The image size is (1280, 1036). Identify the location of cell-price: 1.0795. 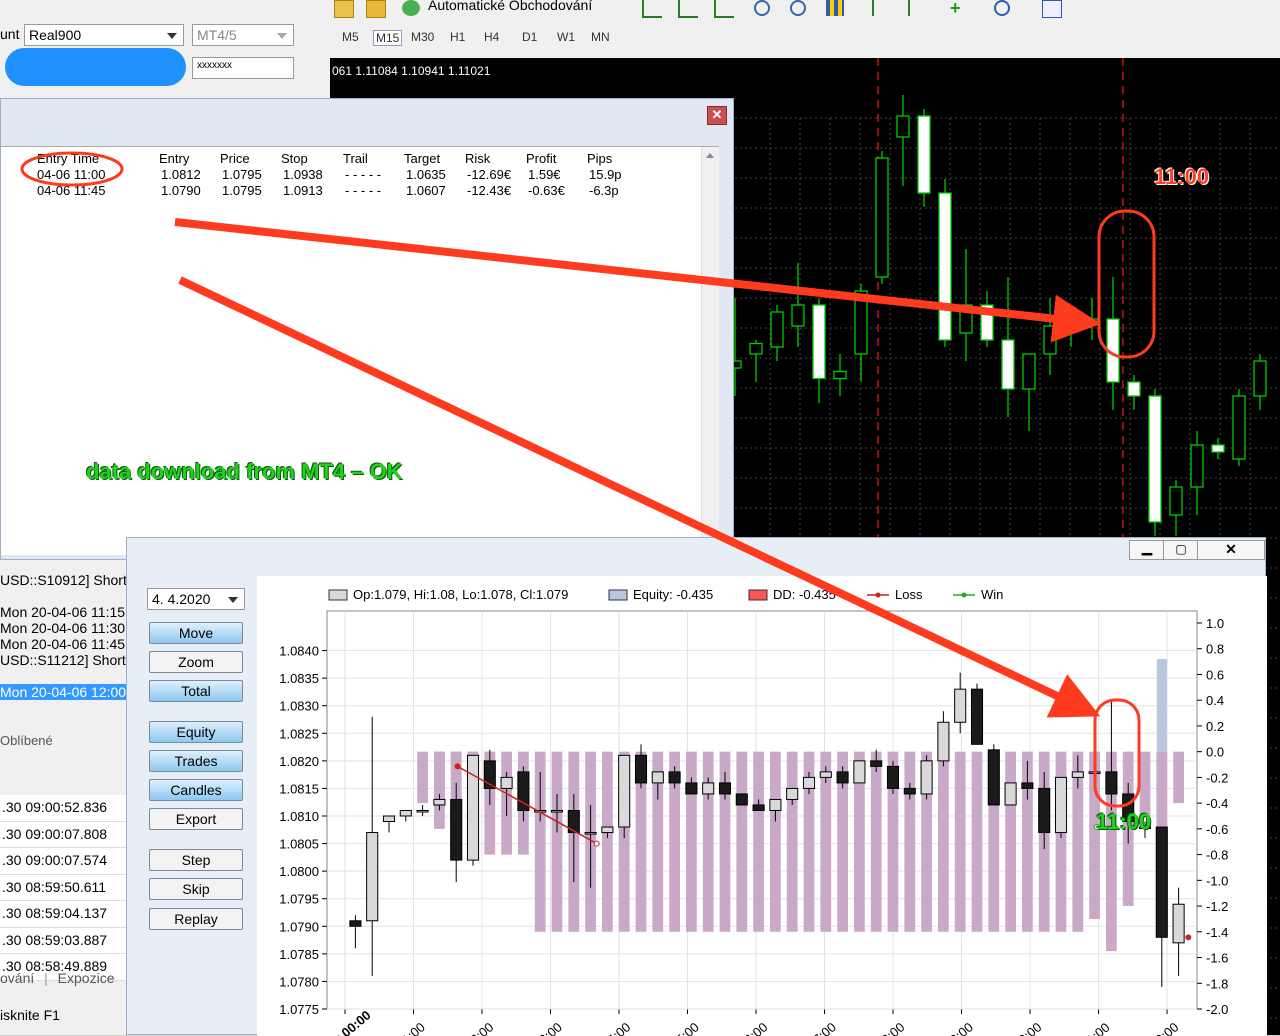
(242, 174).